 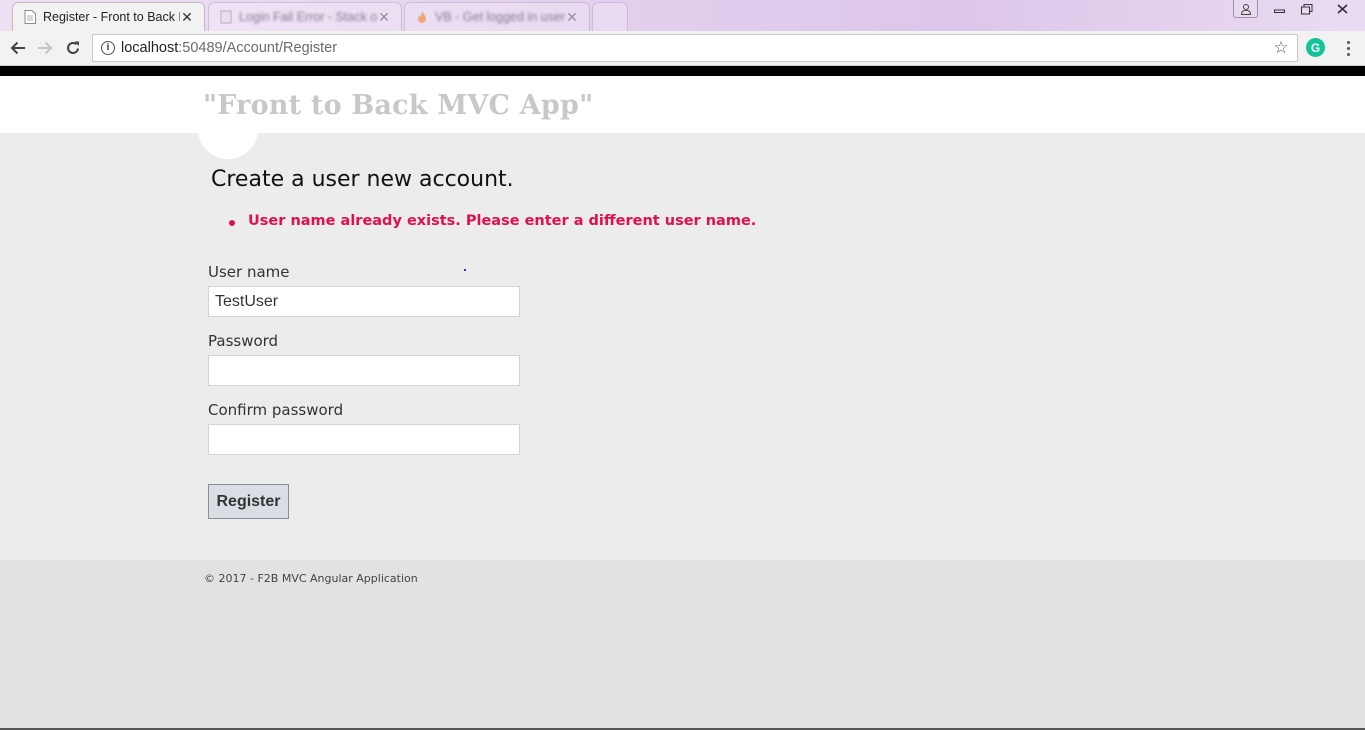 I want to click on site-brand: "Front to Back MVC App", so click(x=398, y=105).